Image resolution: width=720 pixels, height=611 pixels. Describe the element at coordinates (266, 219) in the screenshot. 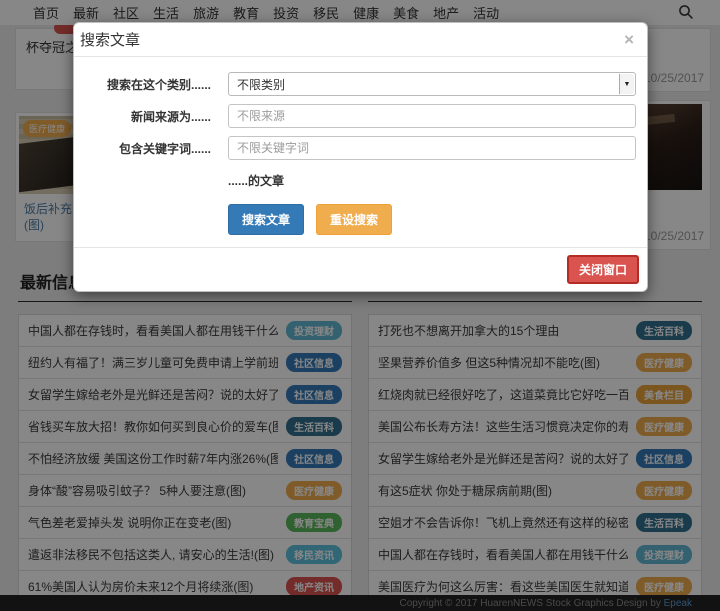

I see `search-articles-button: 搜索文章` at that location.